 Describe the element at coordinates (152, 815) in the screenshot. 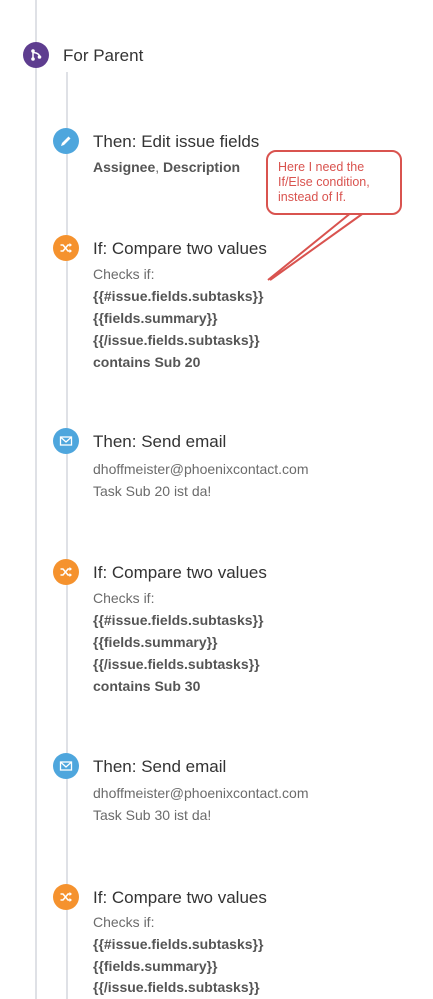

I see `email-subject: Task Sub 30 ist da!` at that location.